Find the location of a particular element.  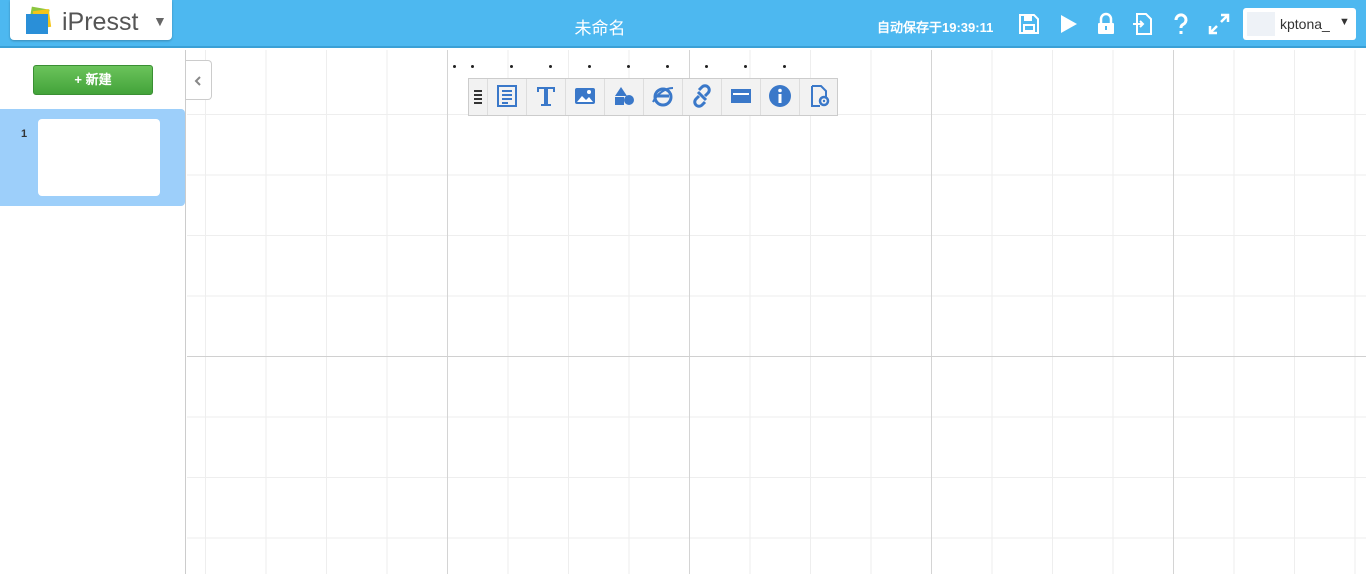

slide-number: 1 is located at coordinates (24, 134).